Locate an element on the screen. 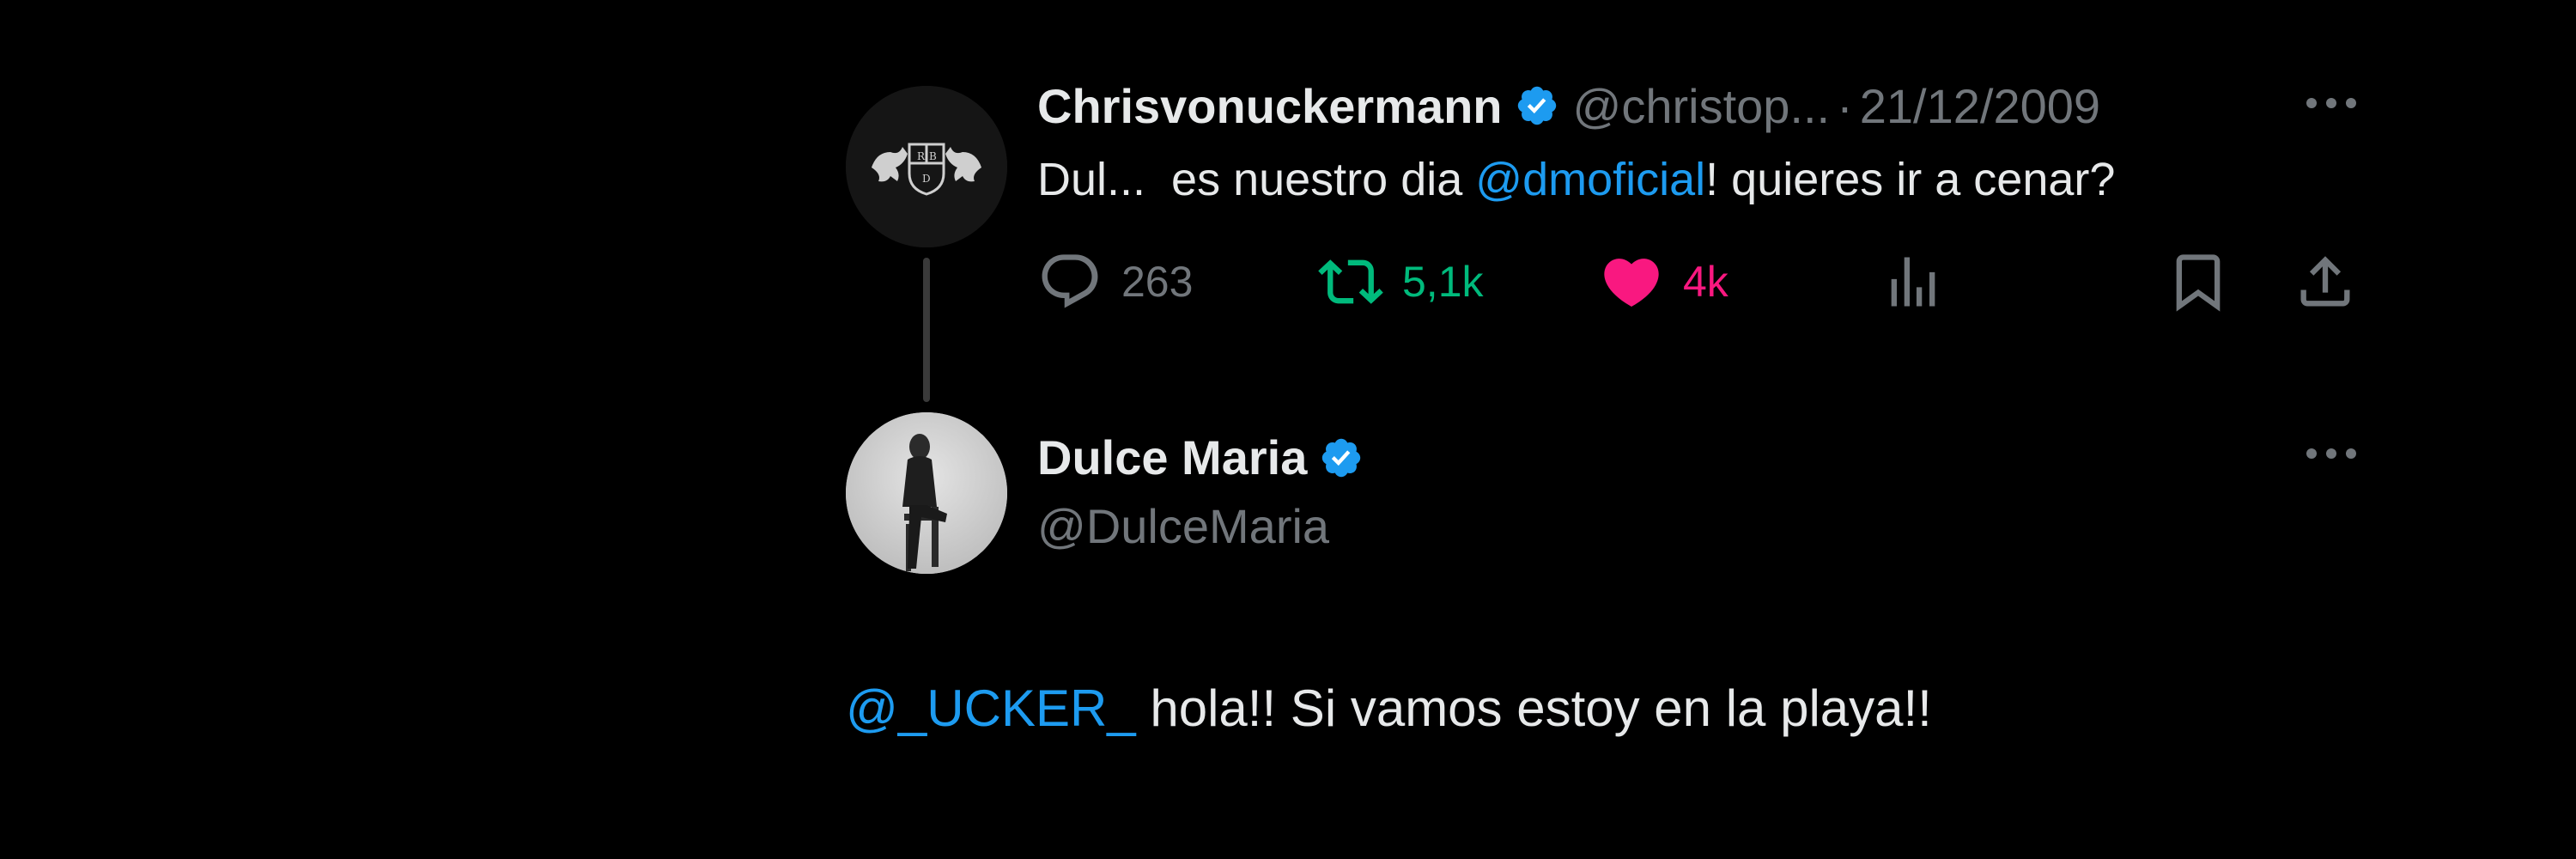 This screenshot has width=2576, height=859. tweet2-avatar is located at coordinates (926, 493).